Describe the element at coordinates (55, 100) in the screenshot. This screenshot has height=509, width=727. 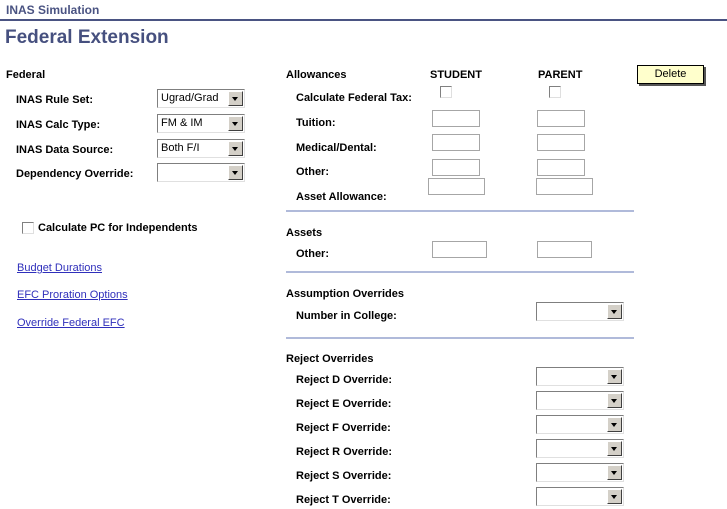
I see `inas-rule-set-label: INAS Rule Set:` at that location.